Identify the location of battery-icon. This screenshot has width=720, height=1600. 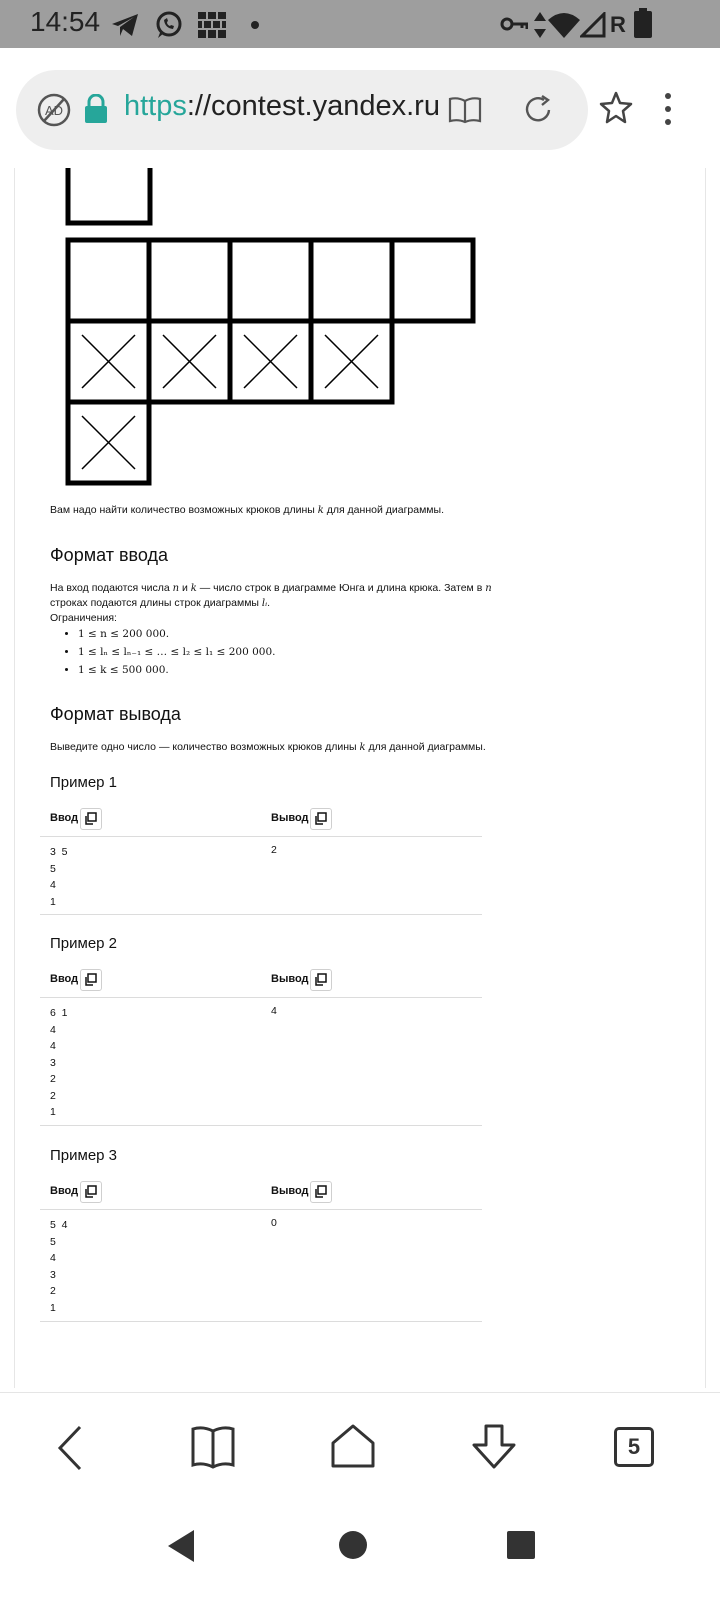
(643, 23).